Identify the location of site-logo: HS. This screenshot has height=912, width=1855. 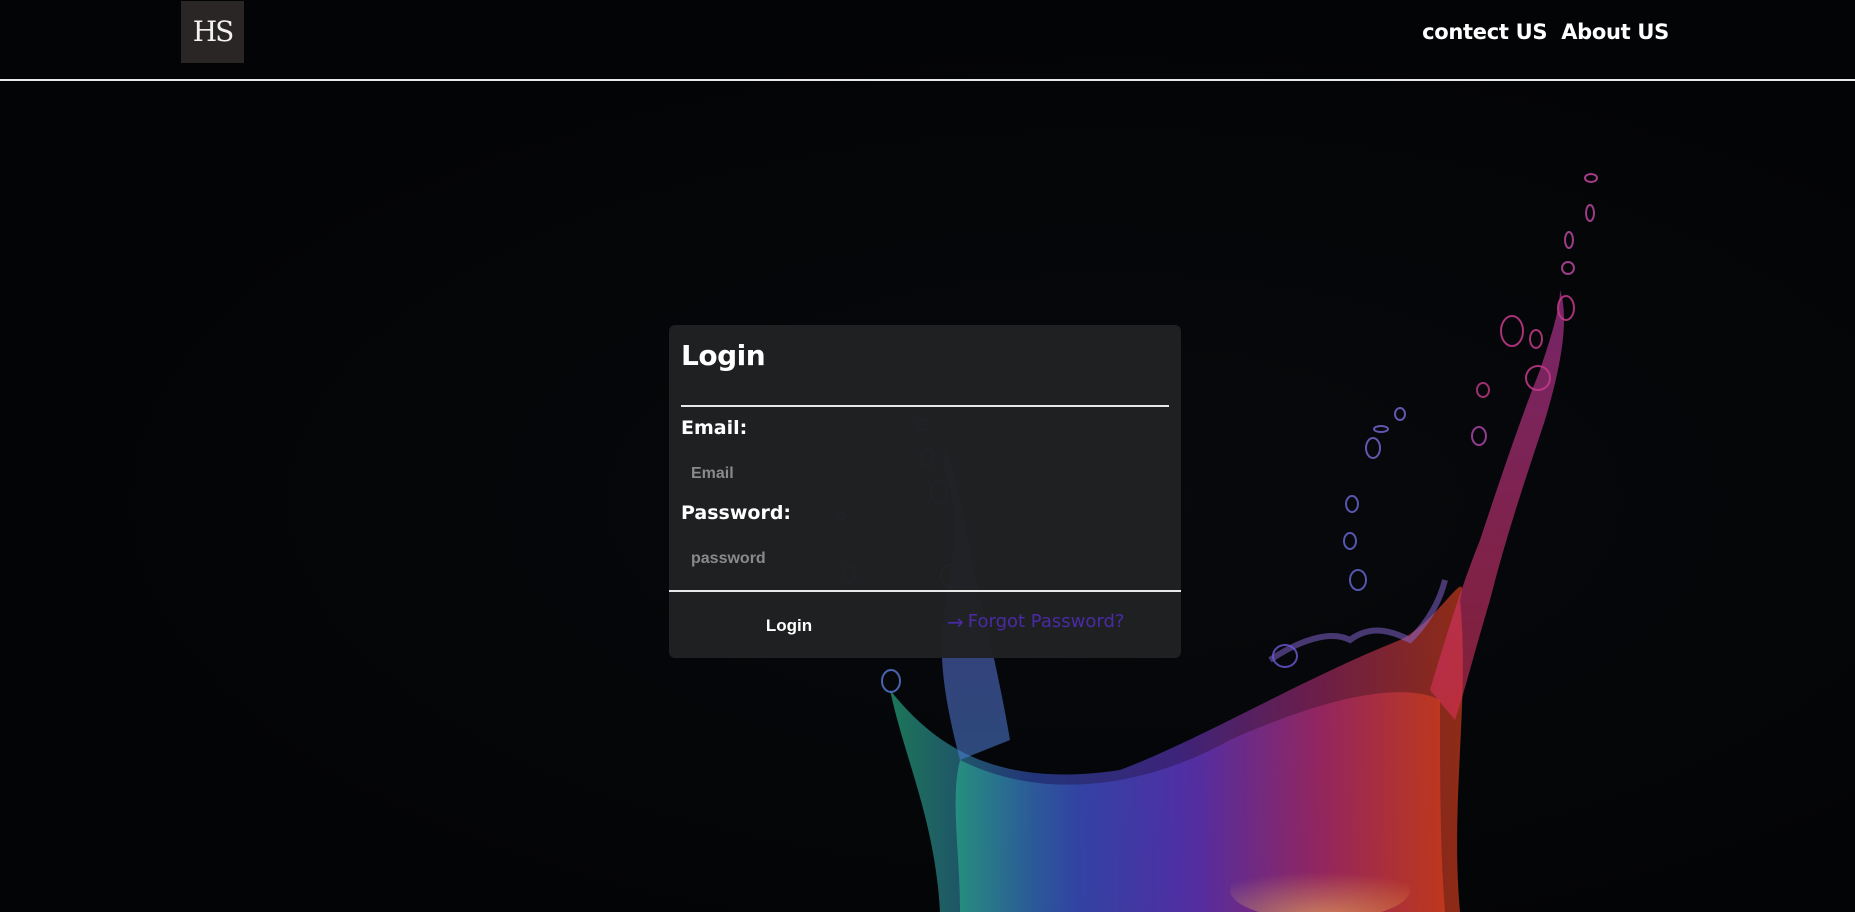
(212, 32).